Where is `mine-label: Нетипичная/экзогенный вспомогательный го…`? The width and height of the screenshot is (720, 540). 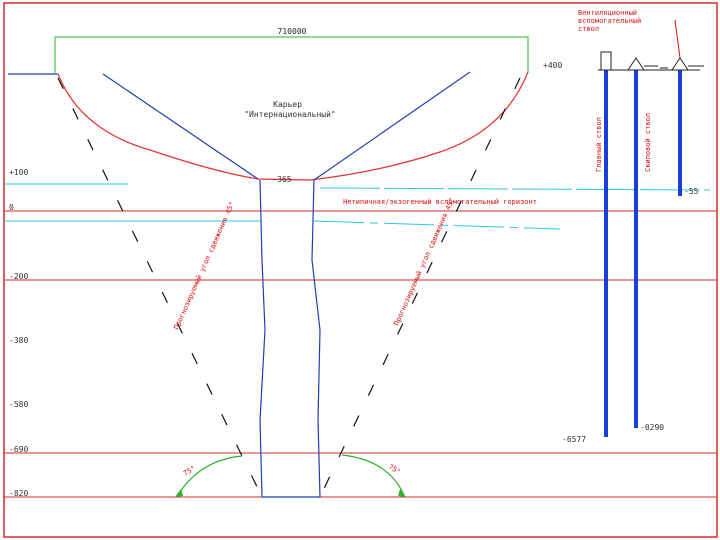 mine-label: Нетипичная/экзогенный вспомогательный го… is located at coordinates (440, 202).